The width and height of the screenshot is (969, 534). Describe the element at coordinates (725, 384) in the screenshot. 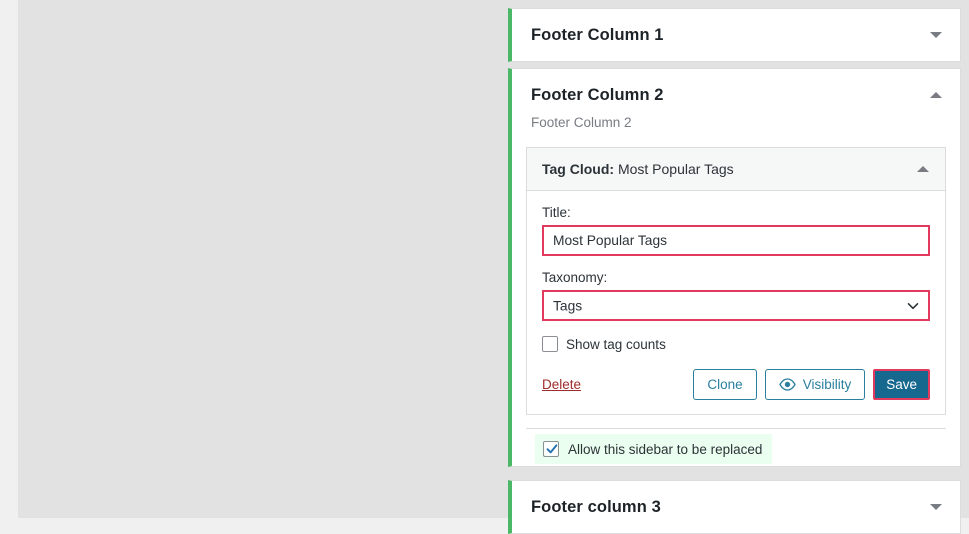

I see `clone-button: Clone` at that location.